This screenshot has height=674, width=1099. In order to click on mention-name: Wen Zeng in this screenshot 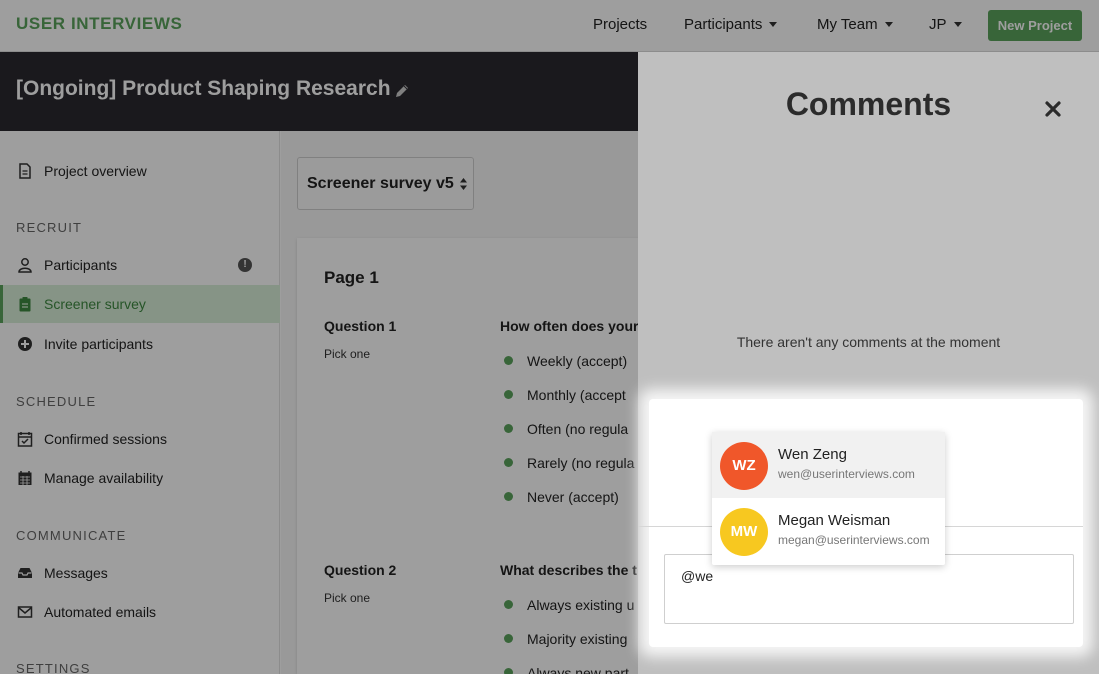, I will do `click(812, 454)`.